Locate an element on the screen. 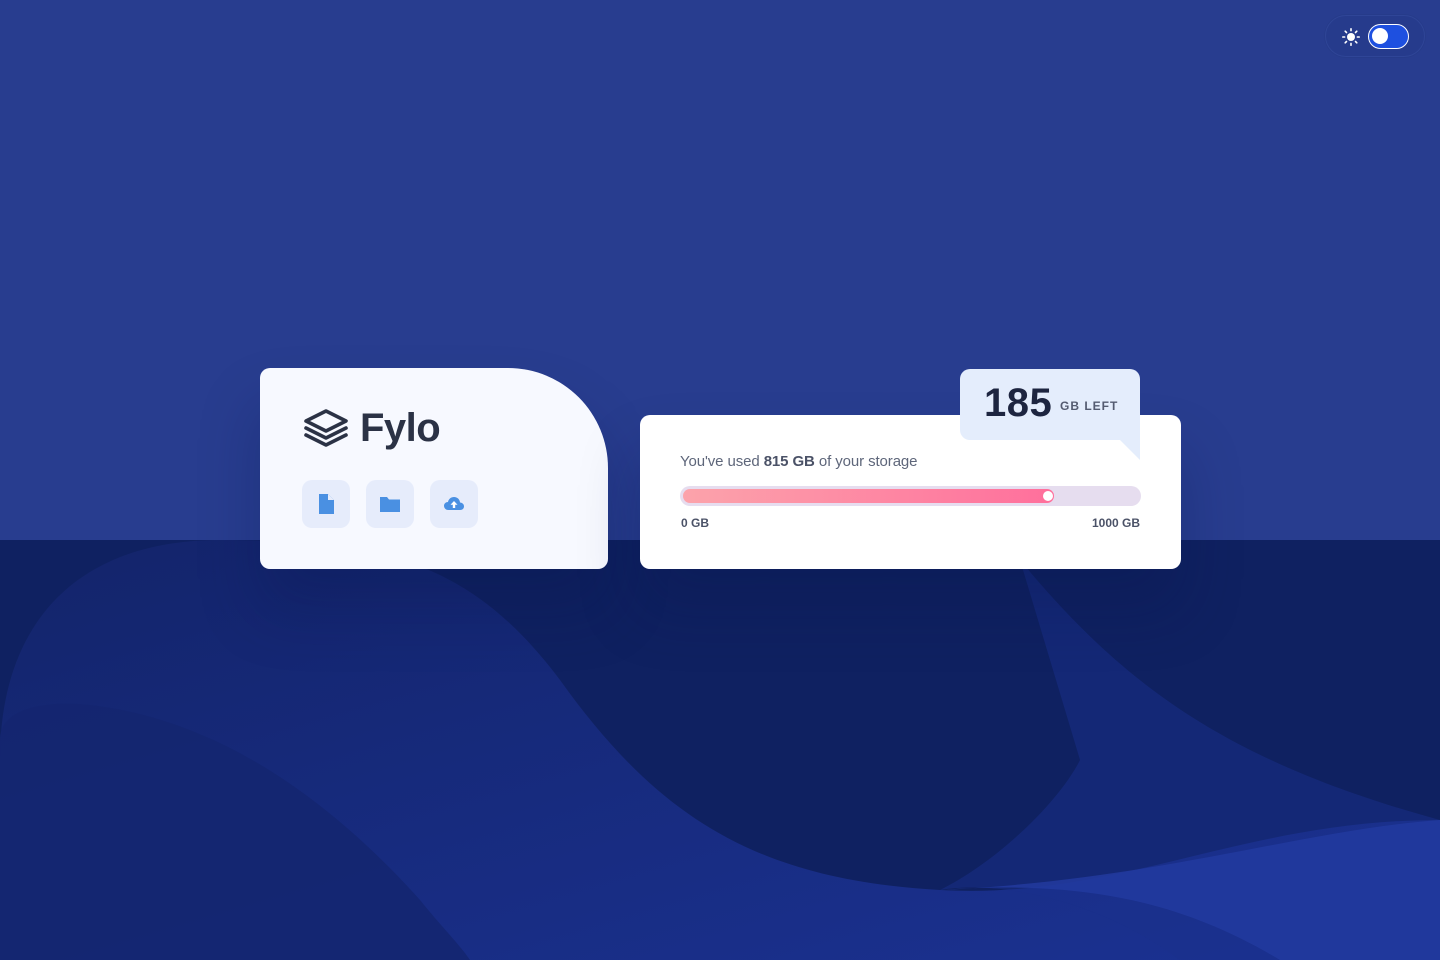 The image size is (1440, 960). upload-icon is located at coordinates (454, 503).